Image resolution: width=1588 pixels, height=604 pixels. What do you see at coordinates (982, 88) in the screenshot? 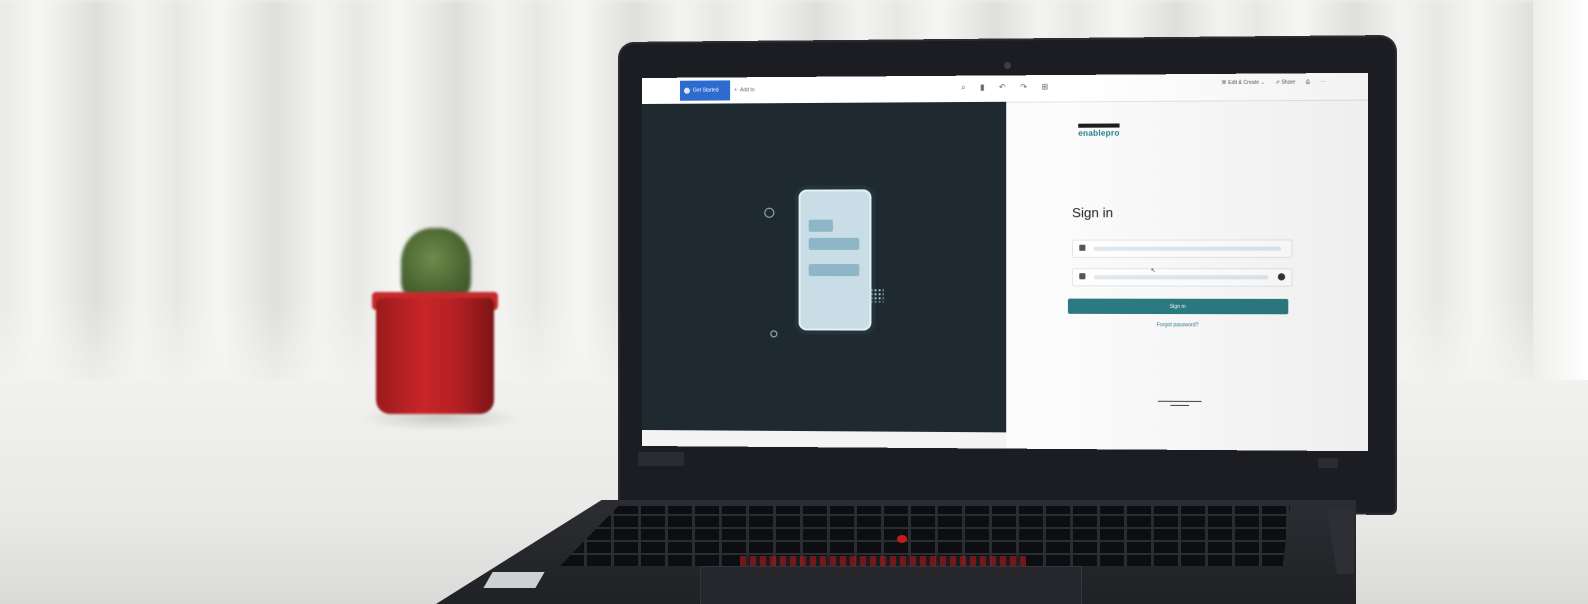
I see `ruler-icon: ▮` at bounding box center [982, 88].